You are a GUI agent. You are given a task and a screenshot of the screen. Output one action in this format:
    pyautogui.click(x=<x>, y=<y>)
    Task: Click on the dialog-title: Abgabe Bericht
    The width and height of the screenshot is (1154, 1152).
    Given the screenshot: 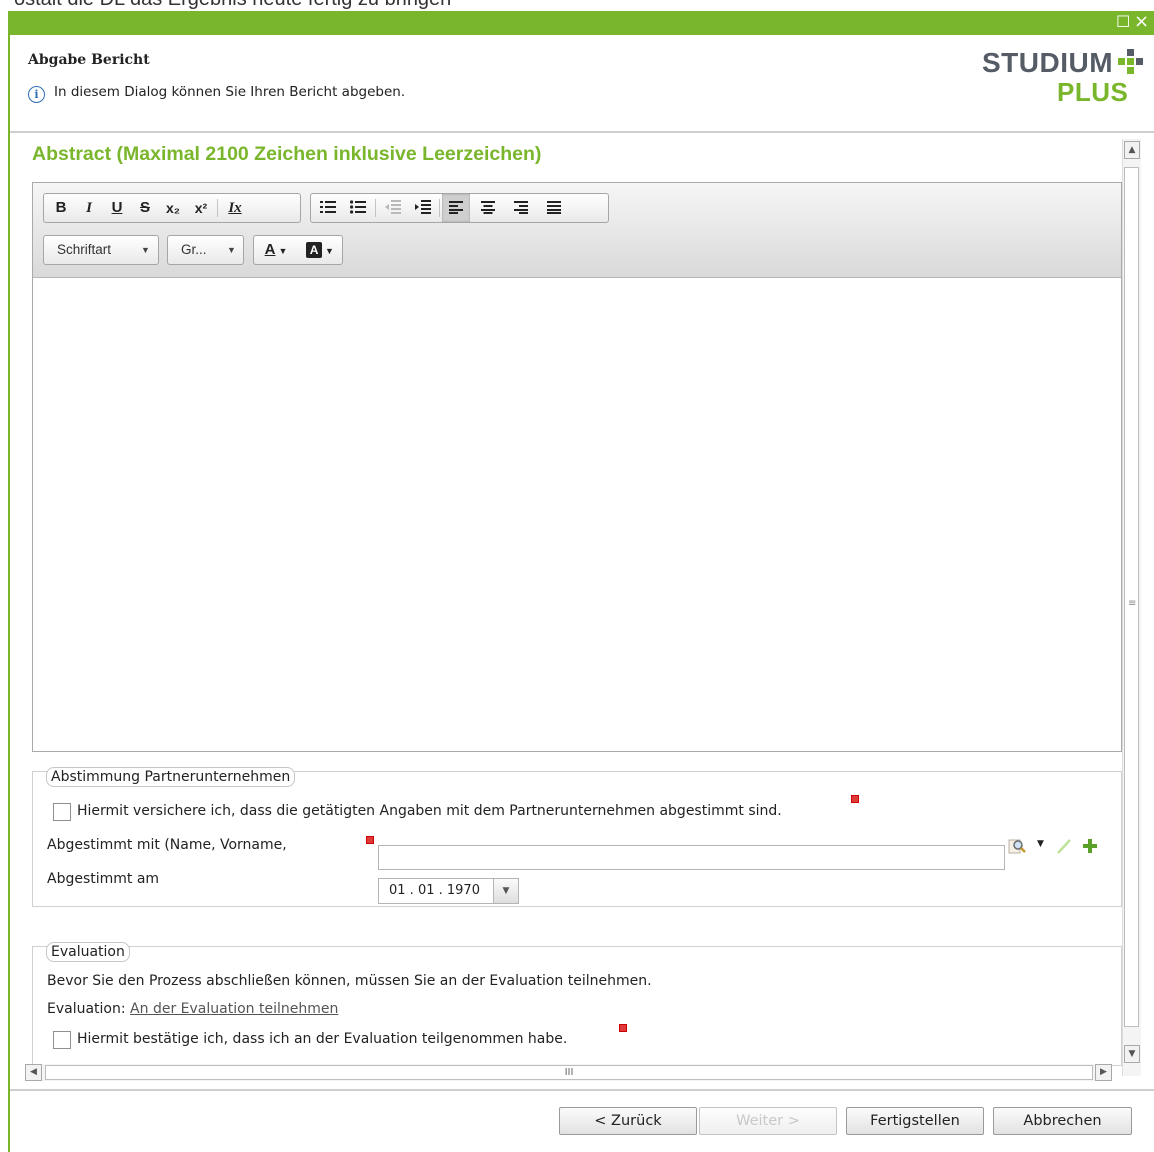 What is the action you would take?
    pyautogui.click(x=89, y=60)
    